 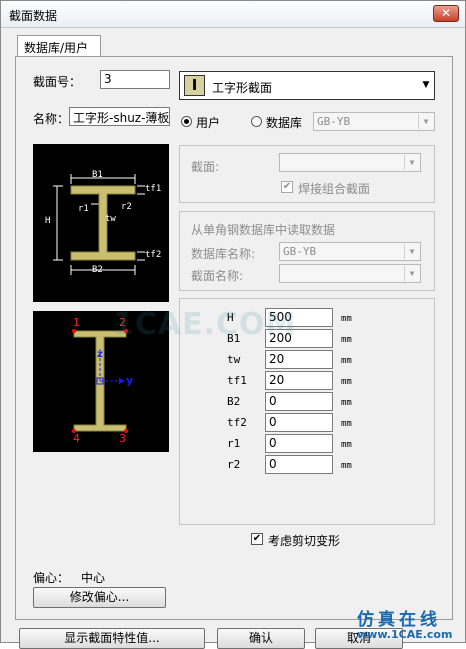 What do you see at coordinates (374, 121) in the screenshot?
I see `database-select: GB-YB ▼` at bounding box center [374, 121].